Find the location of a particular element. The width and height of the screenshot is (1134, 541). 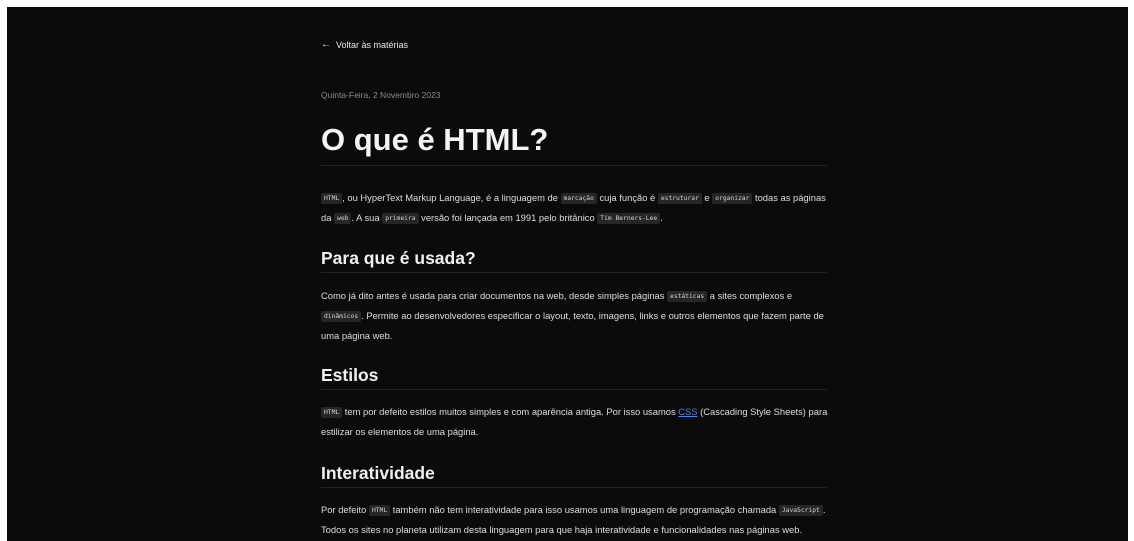

inline-code: JavaScript is located at coordinates (800, 510).